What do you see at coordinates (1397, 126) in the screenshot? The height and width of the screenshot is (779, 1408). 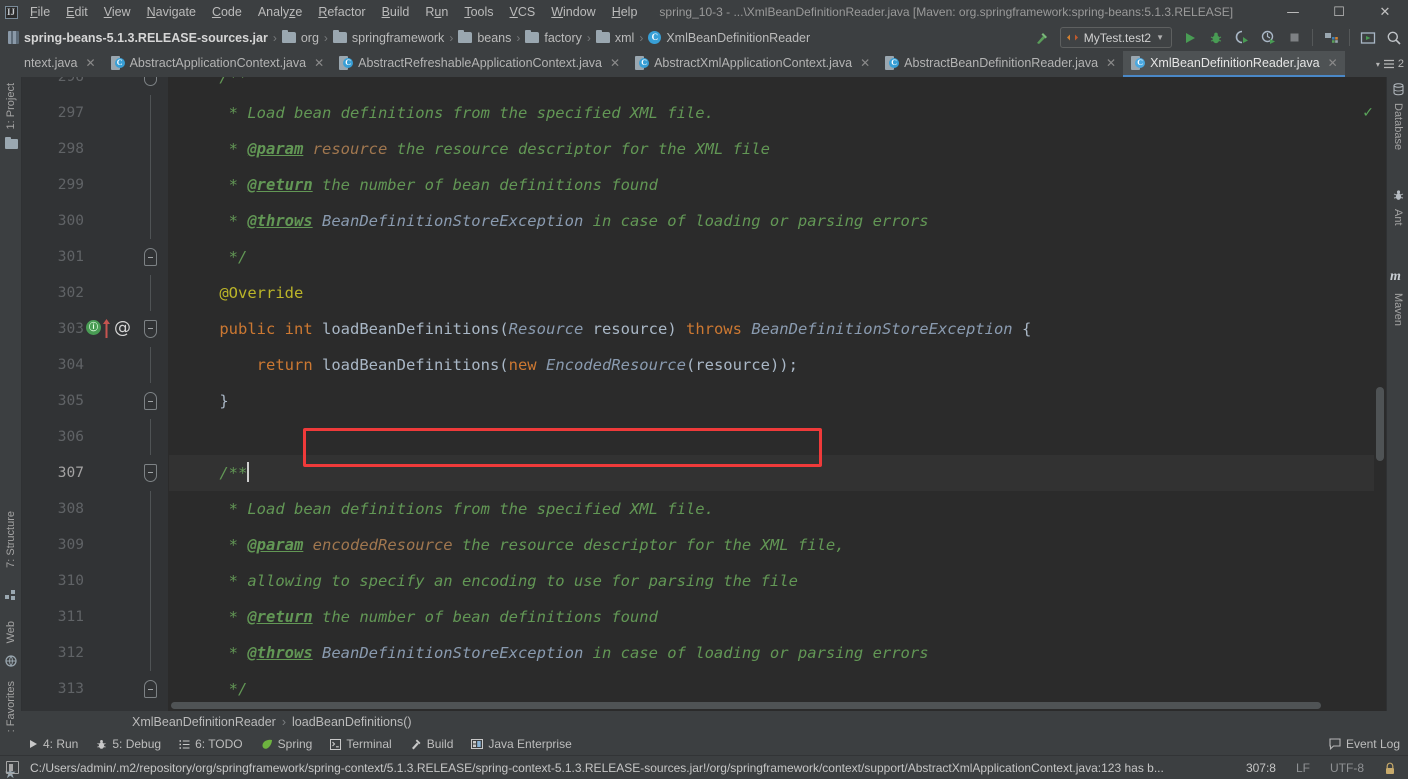 I see `sidebar-item-database: Database` at bounding box center [1397, 126].